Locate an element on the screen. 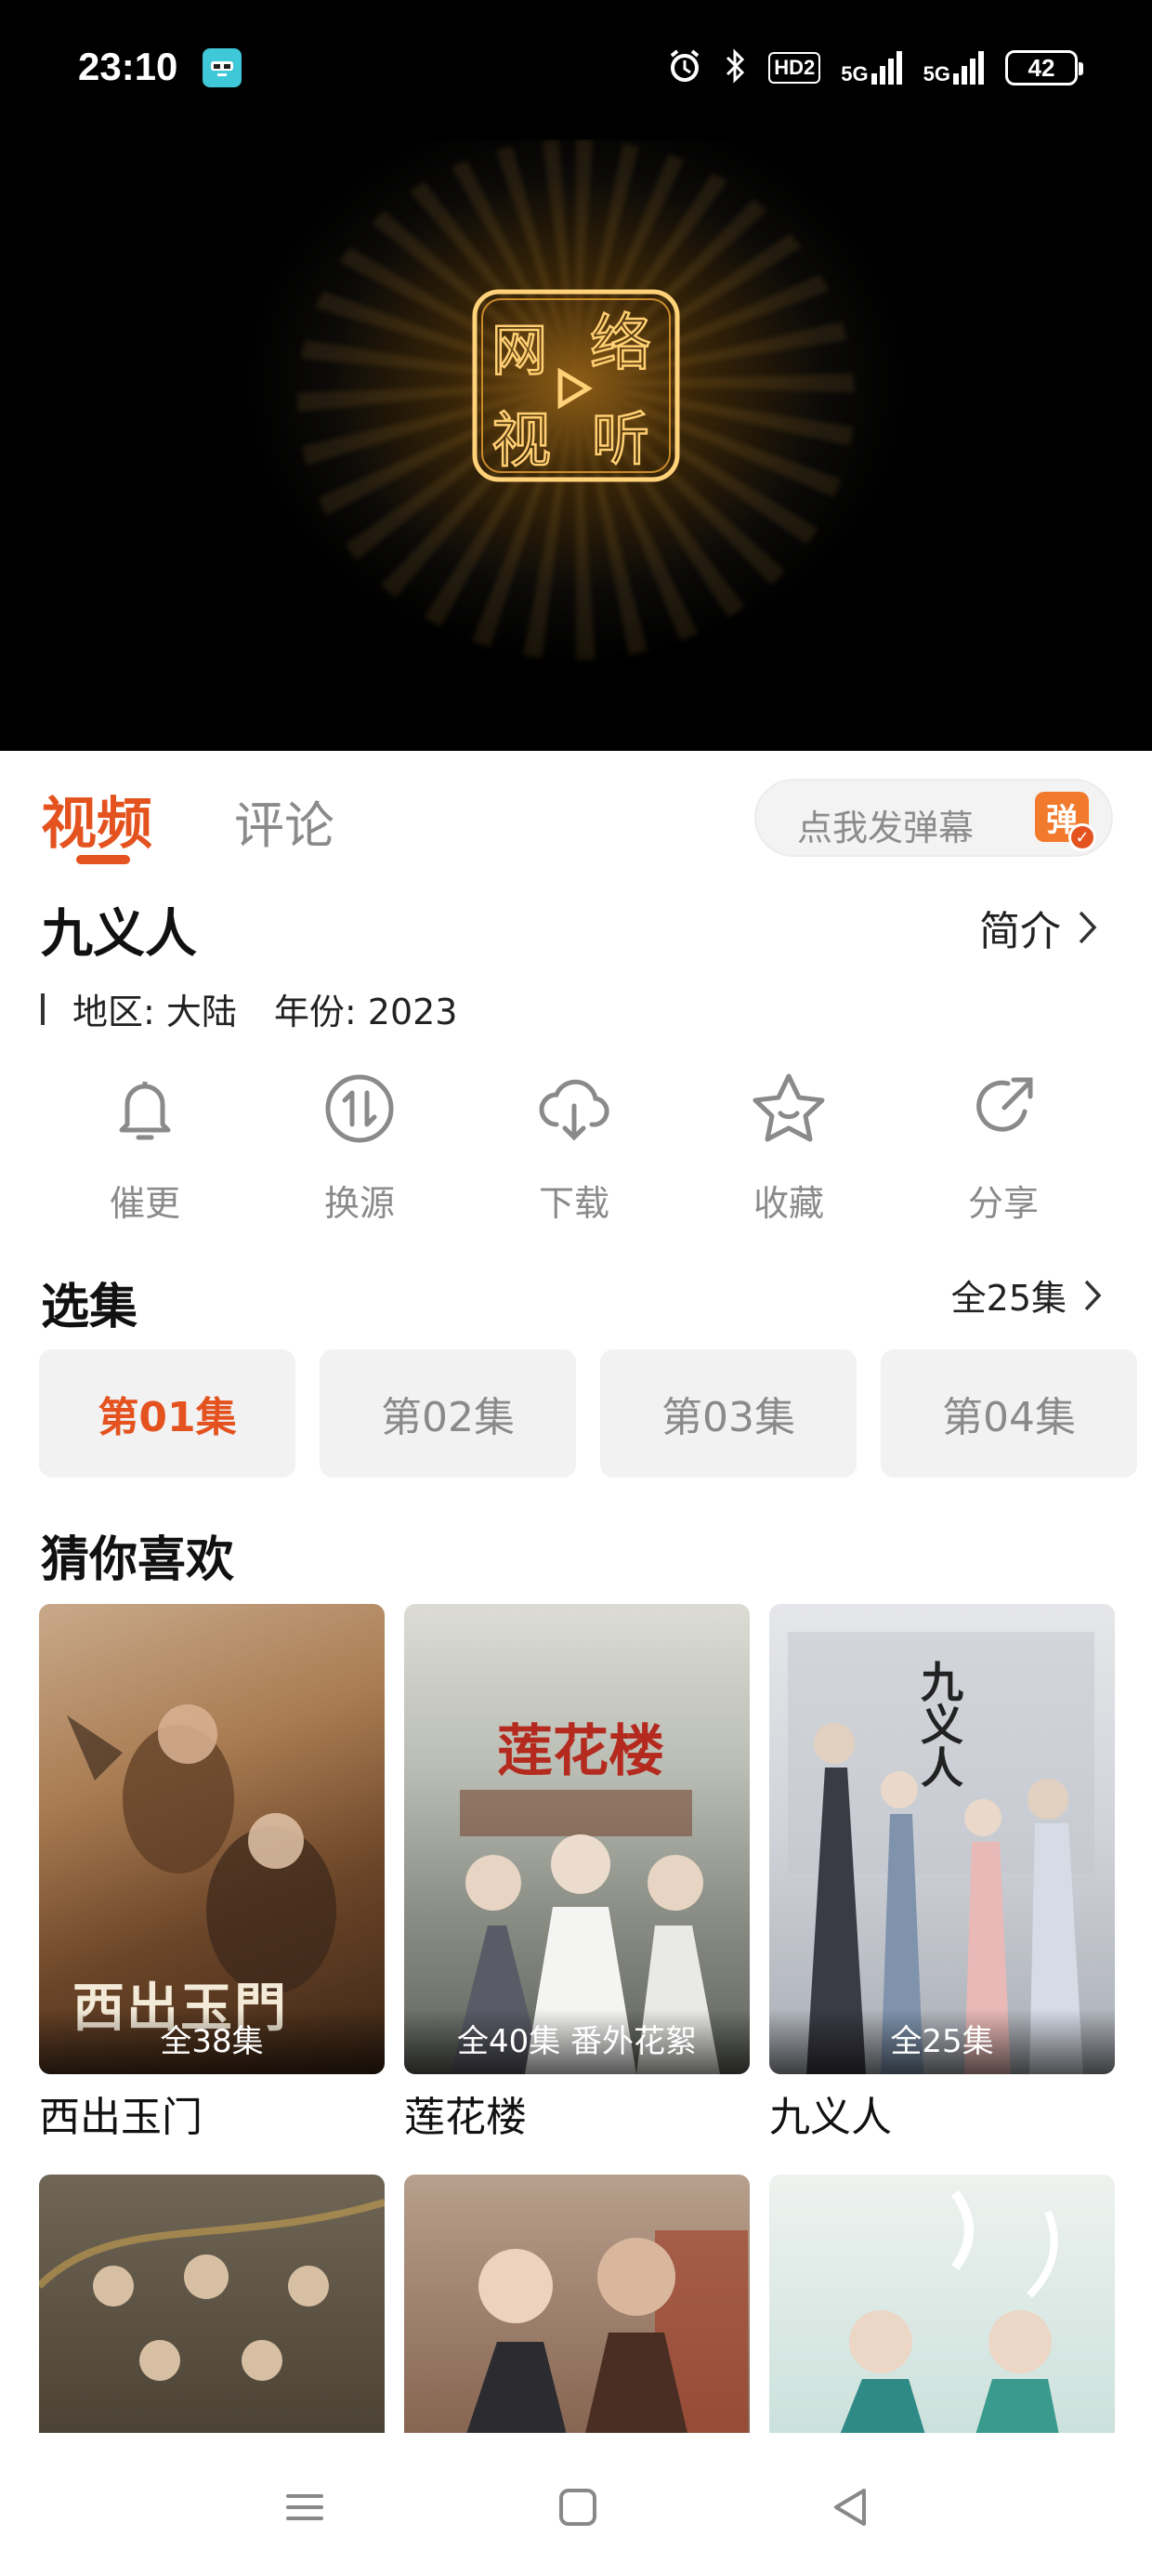  danmu-placeholder: 点我发弹幕 is located at coordinates (886, 828).